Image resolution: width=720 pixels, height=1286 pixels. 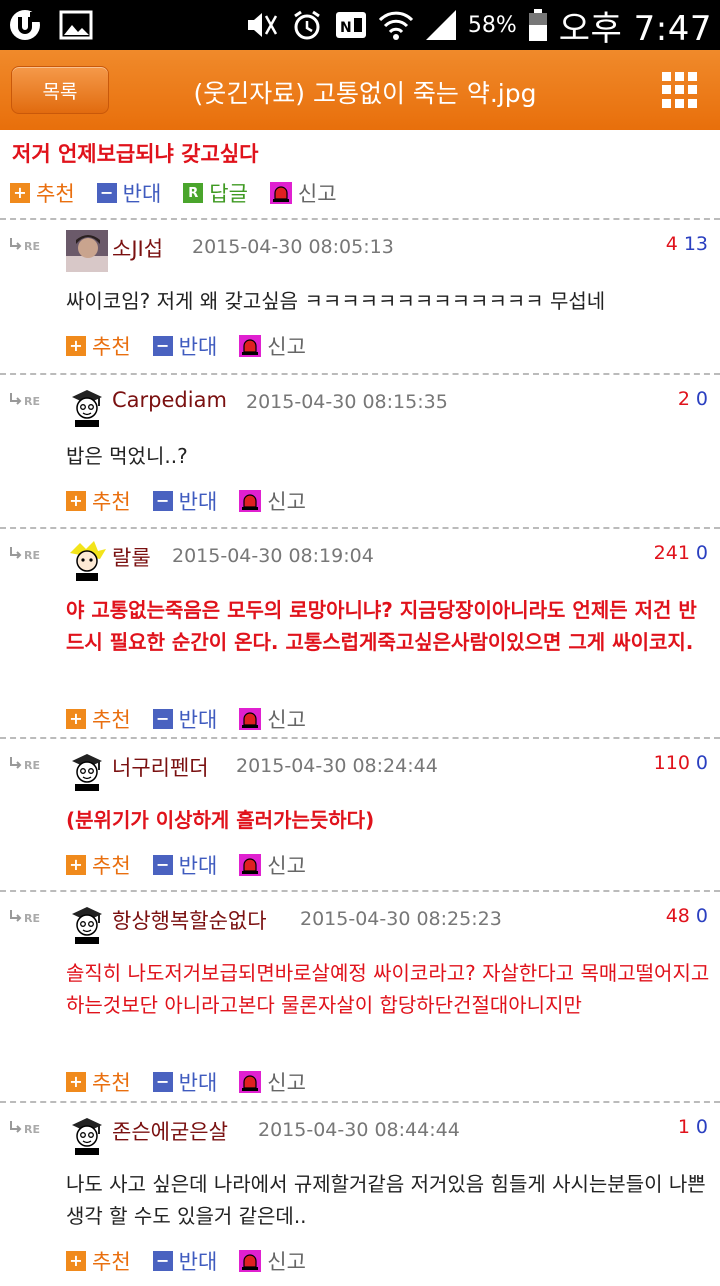 What do you see at coordinates (395, 25) in the screenshot?
I see `wifi-icon` at bounding box center [395, 25].